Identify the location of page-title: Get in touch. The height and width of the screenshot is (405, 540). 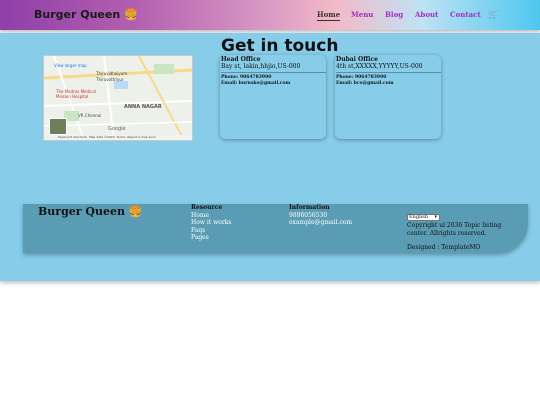
(280, 46).